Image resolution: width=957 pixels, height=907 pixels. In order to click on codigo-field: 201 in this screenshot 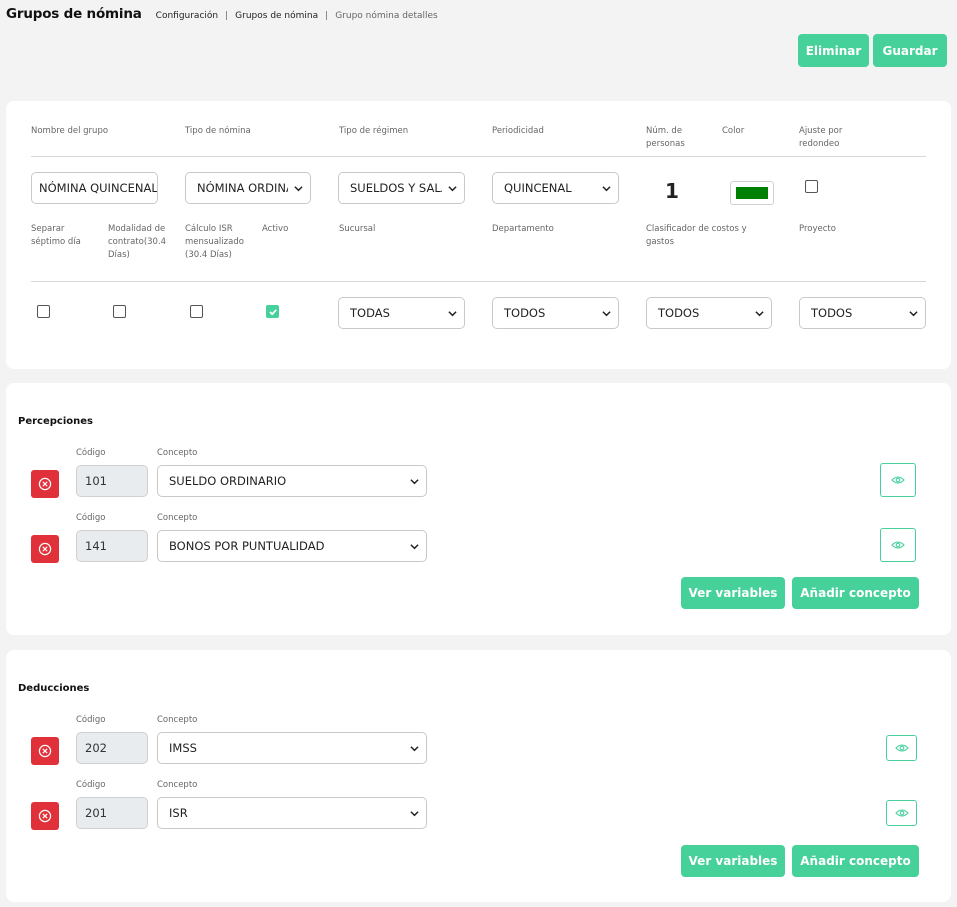, I will do `click(112, 813)`.